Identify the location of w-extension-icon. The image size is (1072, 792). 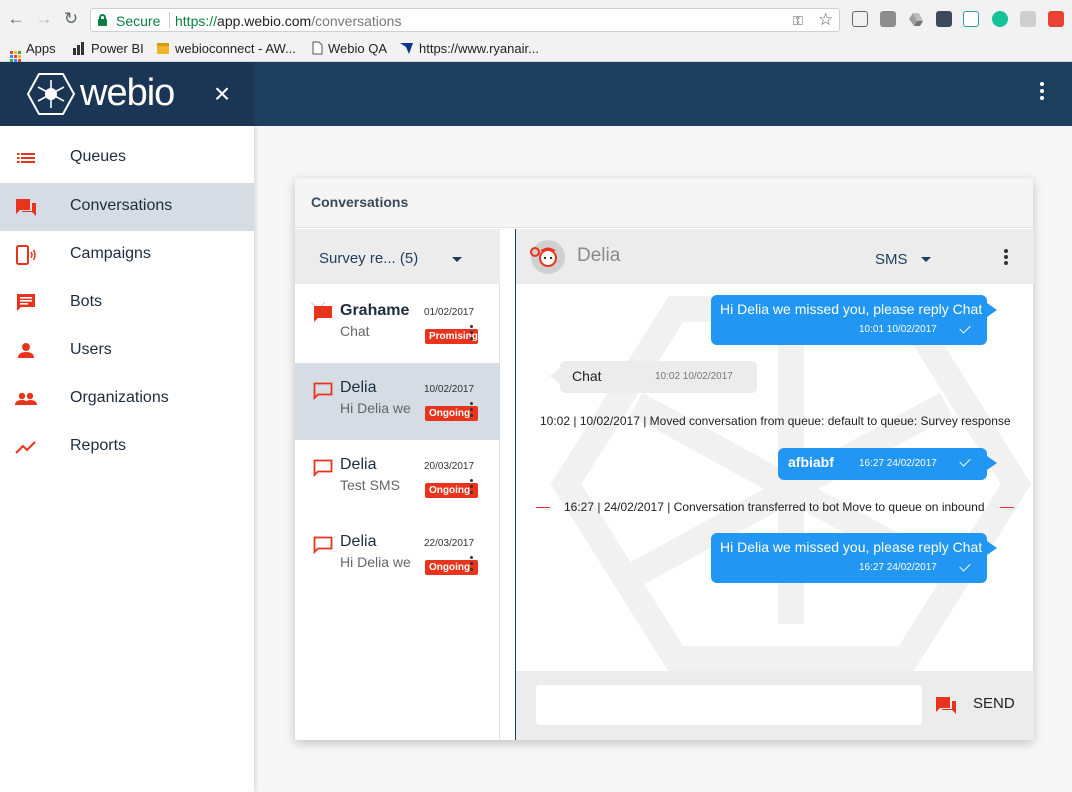
(971, 19).